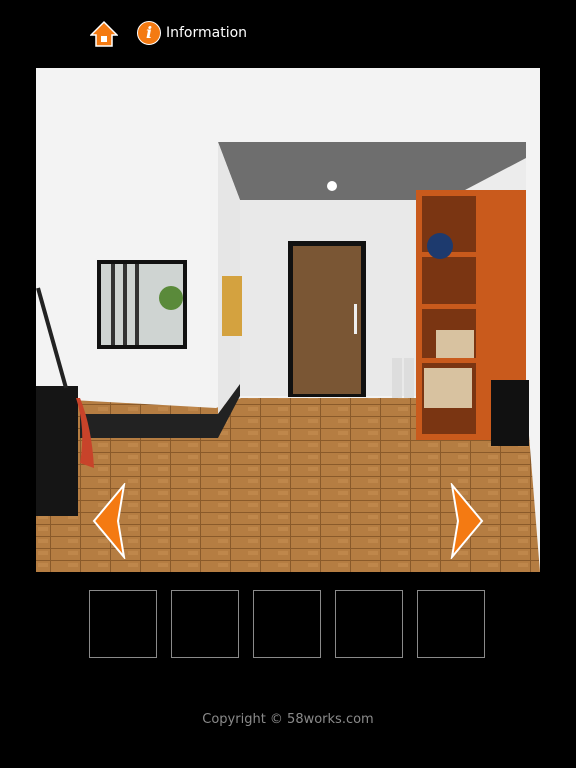 Image resolution: width=576 pixels, height=768 pixels. What do you see at coordinates (109, 521) in the screenshot?
I see `chevron-left-icon` at bounding box center [109, 521].